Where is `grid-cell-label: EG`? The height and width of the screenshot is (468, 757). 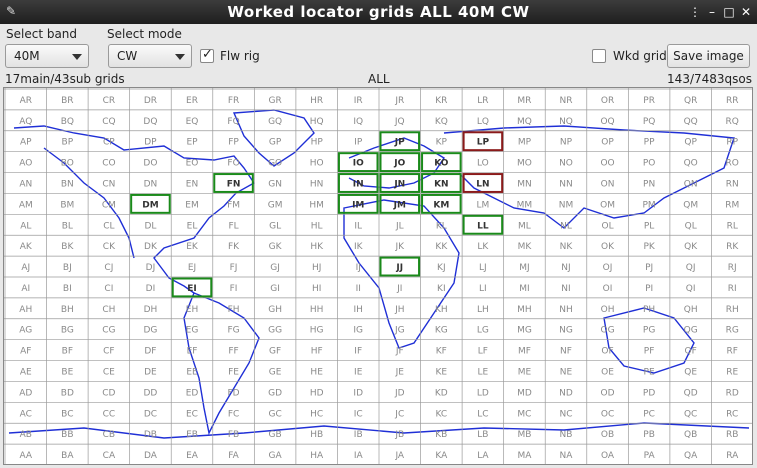 grid-cell-label: EG is located at coordinates (192, 331).